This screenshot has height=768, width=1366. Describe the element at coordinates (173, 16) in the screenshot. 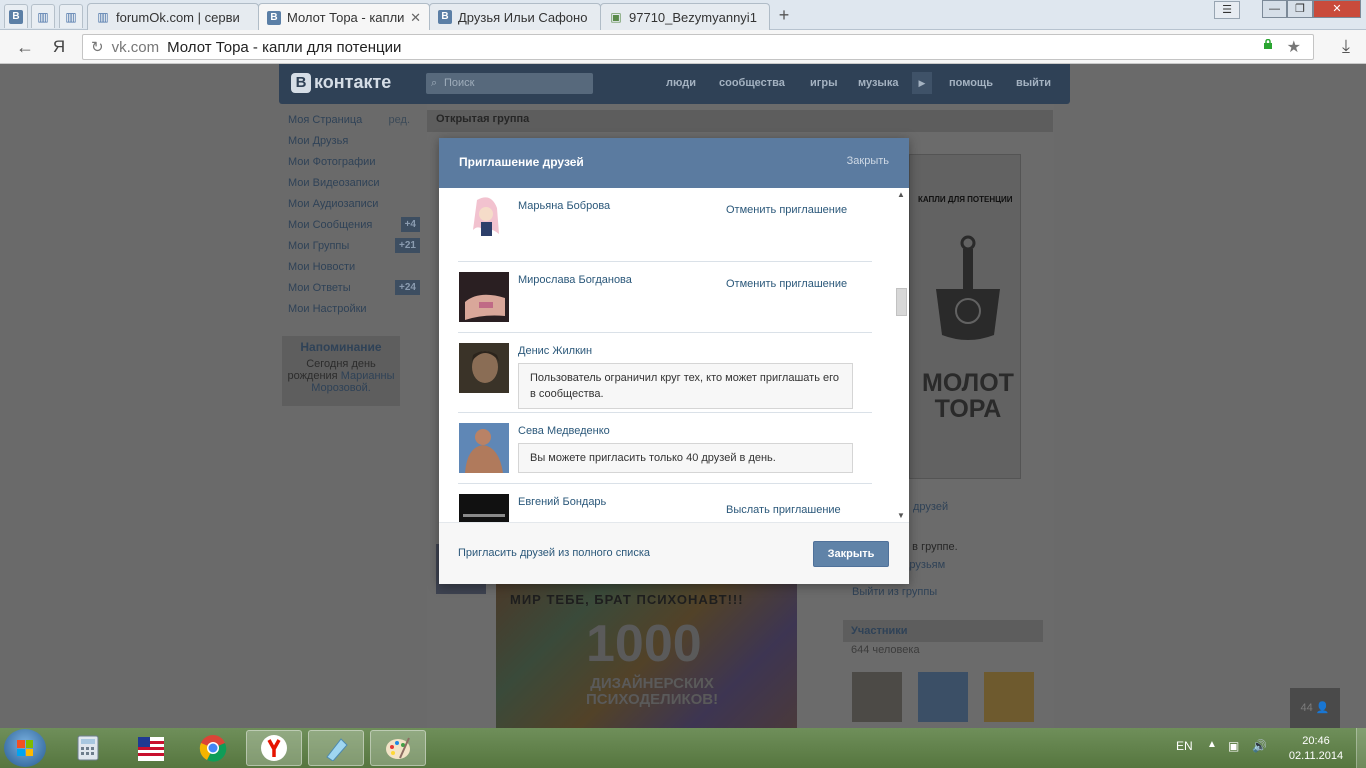

I see `tab-forumok: ▥ forumOk.com | серви` at that location.